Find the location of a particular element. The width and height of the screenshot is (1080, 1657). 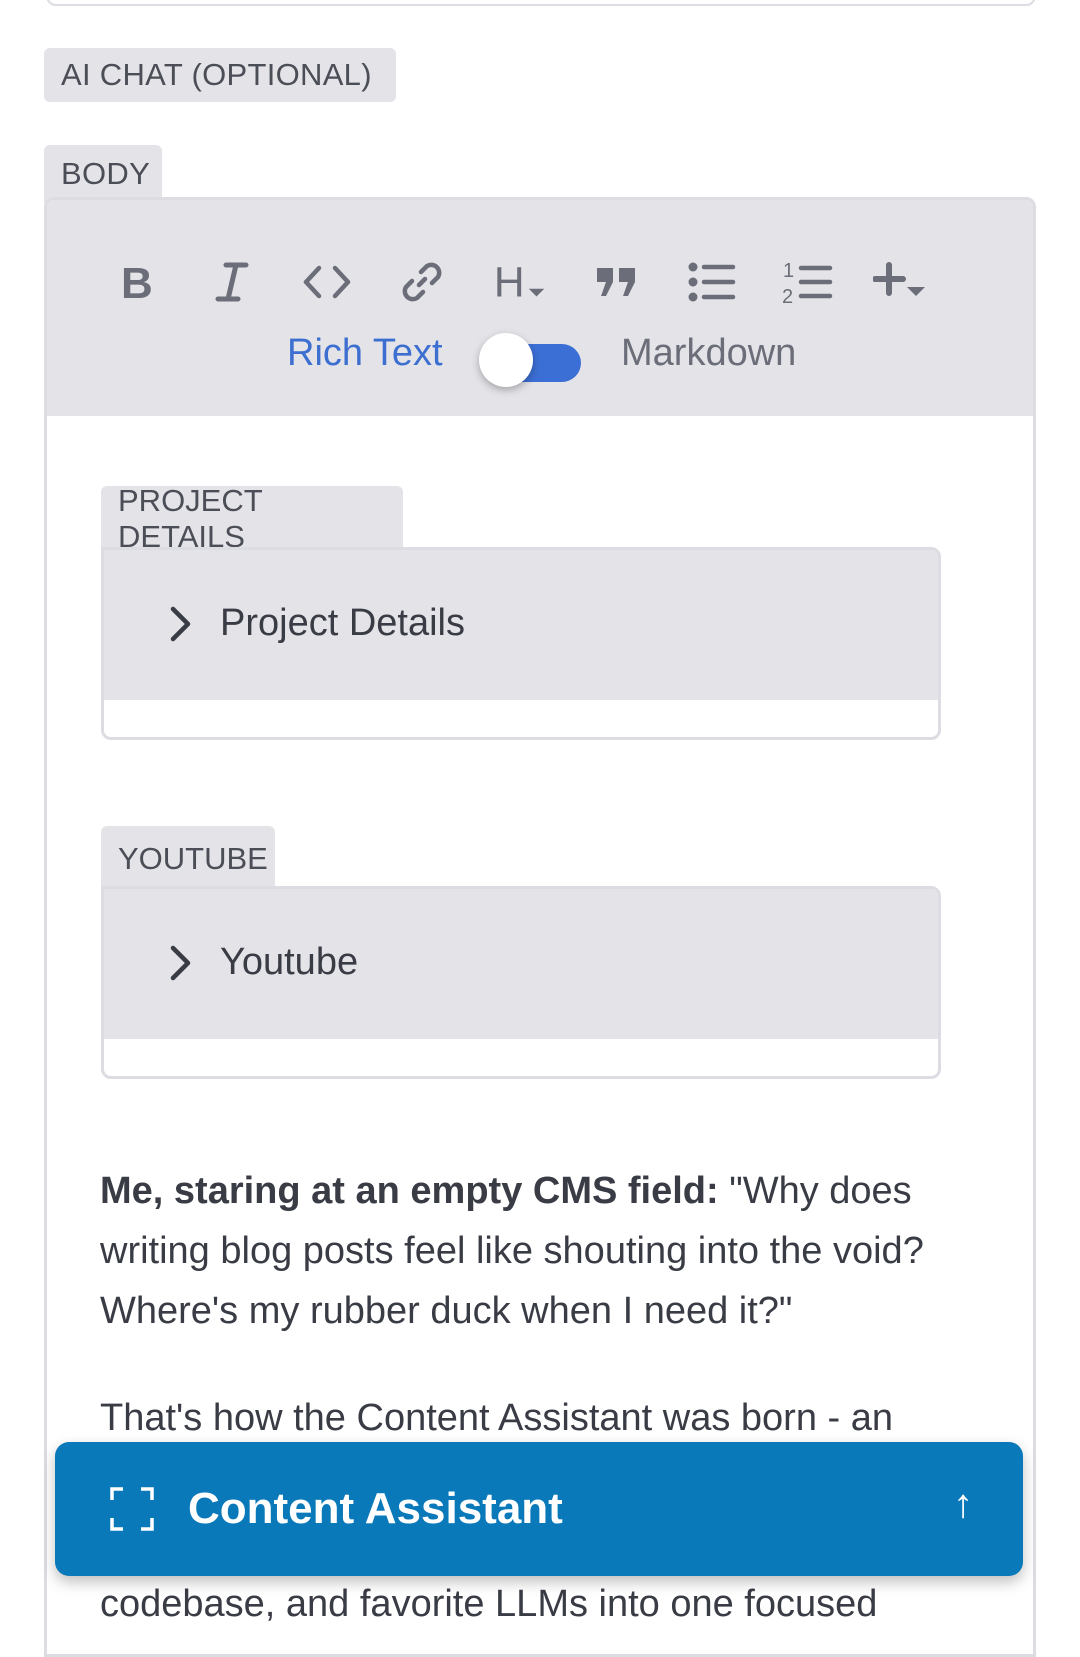

toggle-knob is located at coordinates (506, 360).